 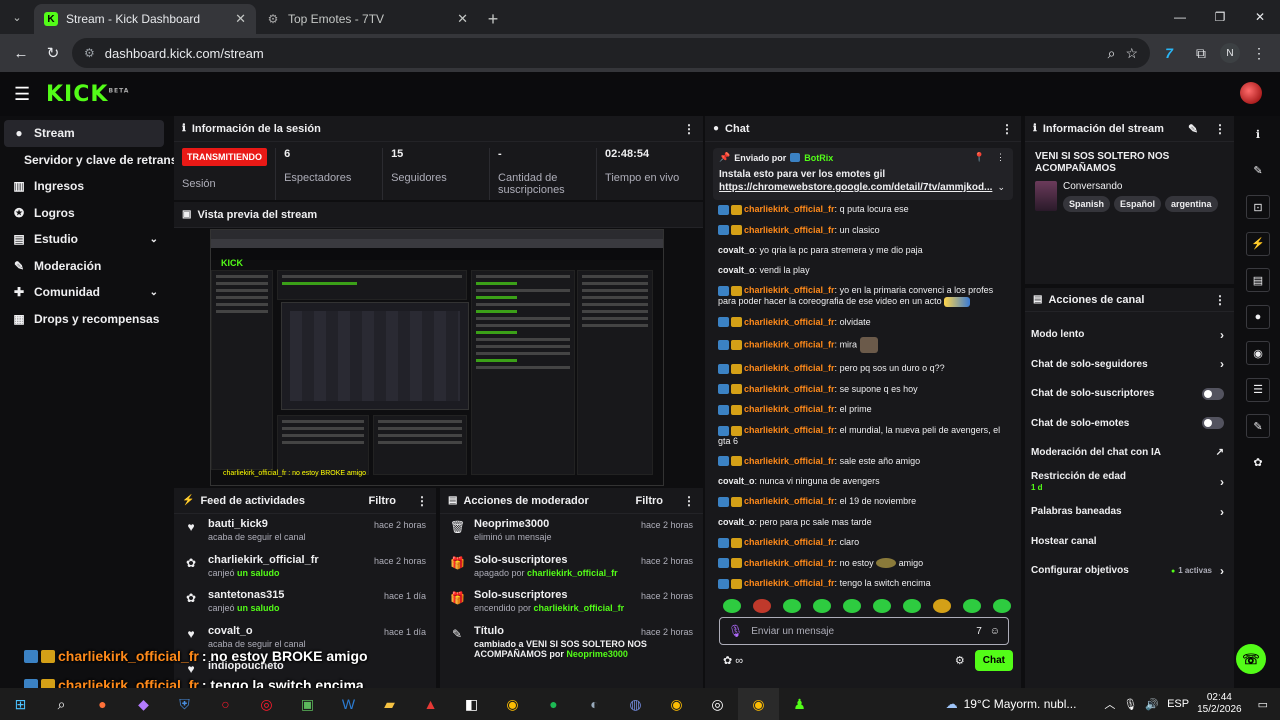 I want to click on omnibox: ⚙ dashboard.kick.com/stream ⌕ ☆, so click(x=611, y=53).